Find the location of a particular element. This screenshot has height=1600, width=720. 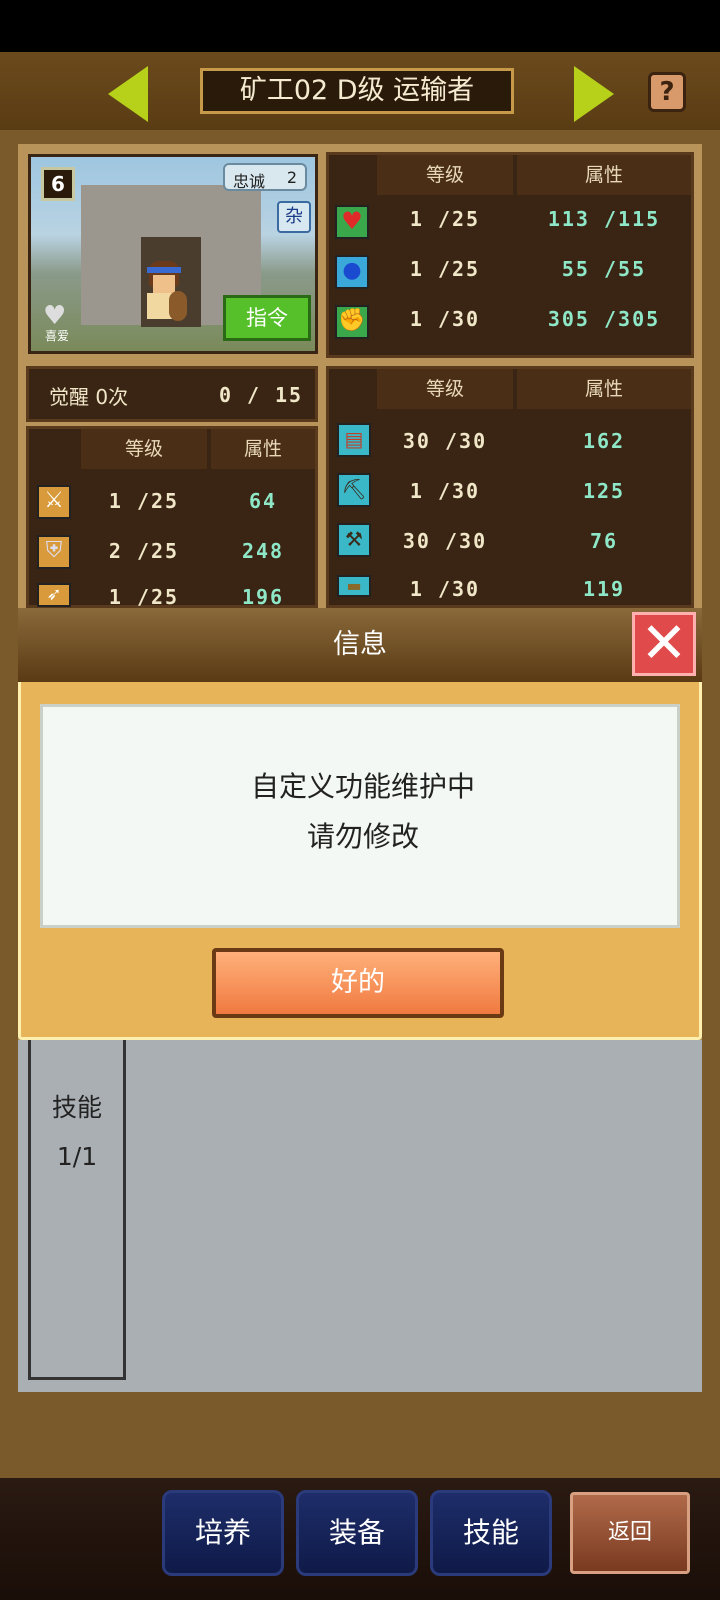

stamina-value: 305 /305 is located at coordinates (604, 319).